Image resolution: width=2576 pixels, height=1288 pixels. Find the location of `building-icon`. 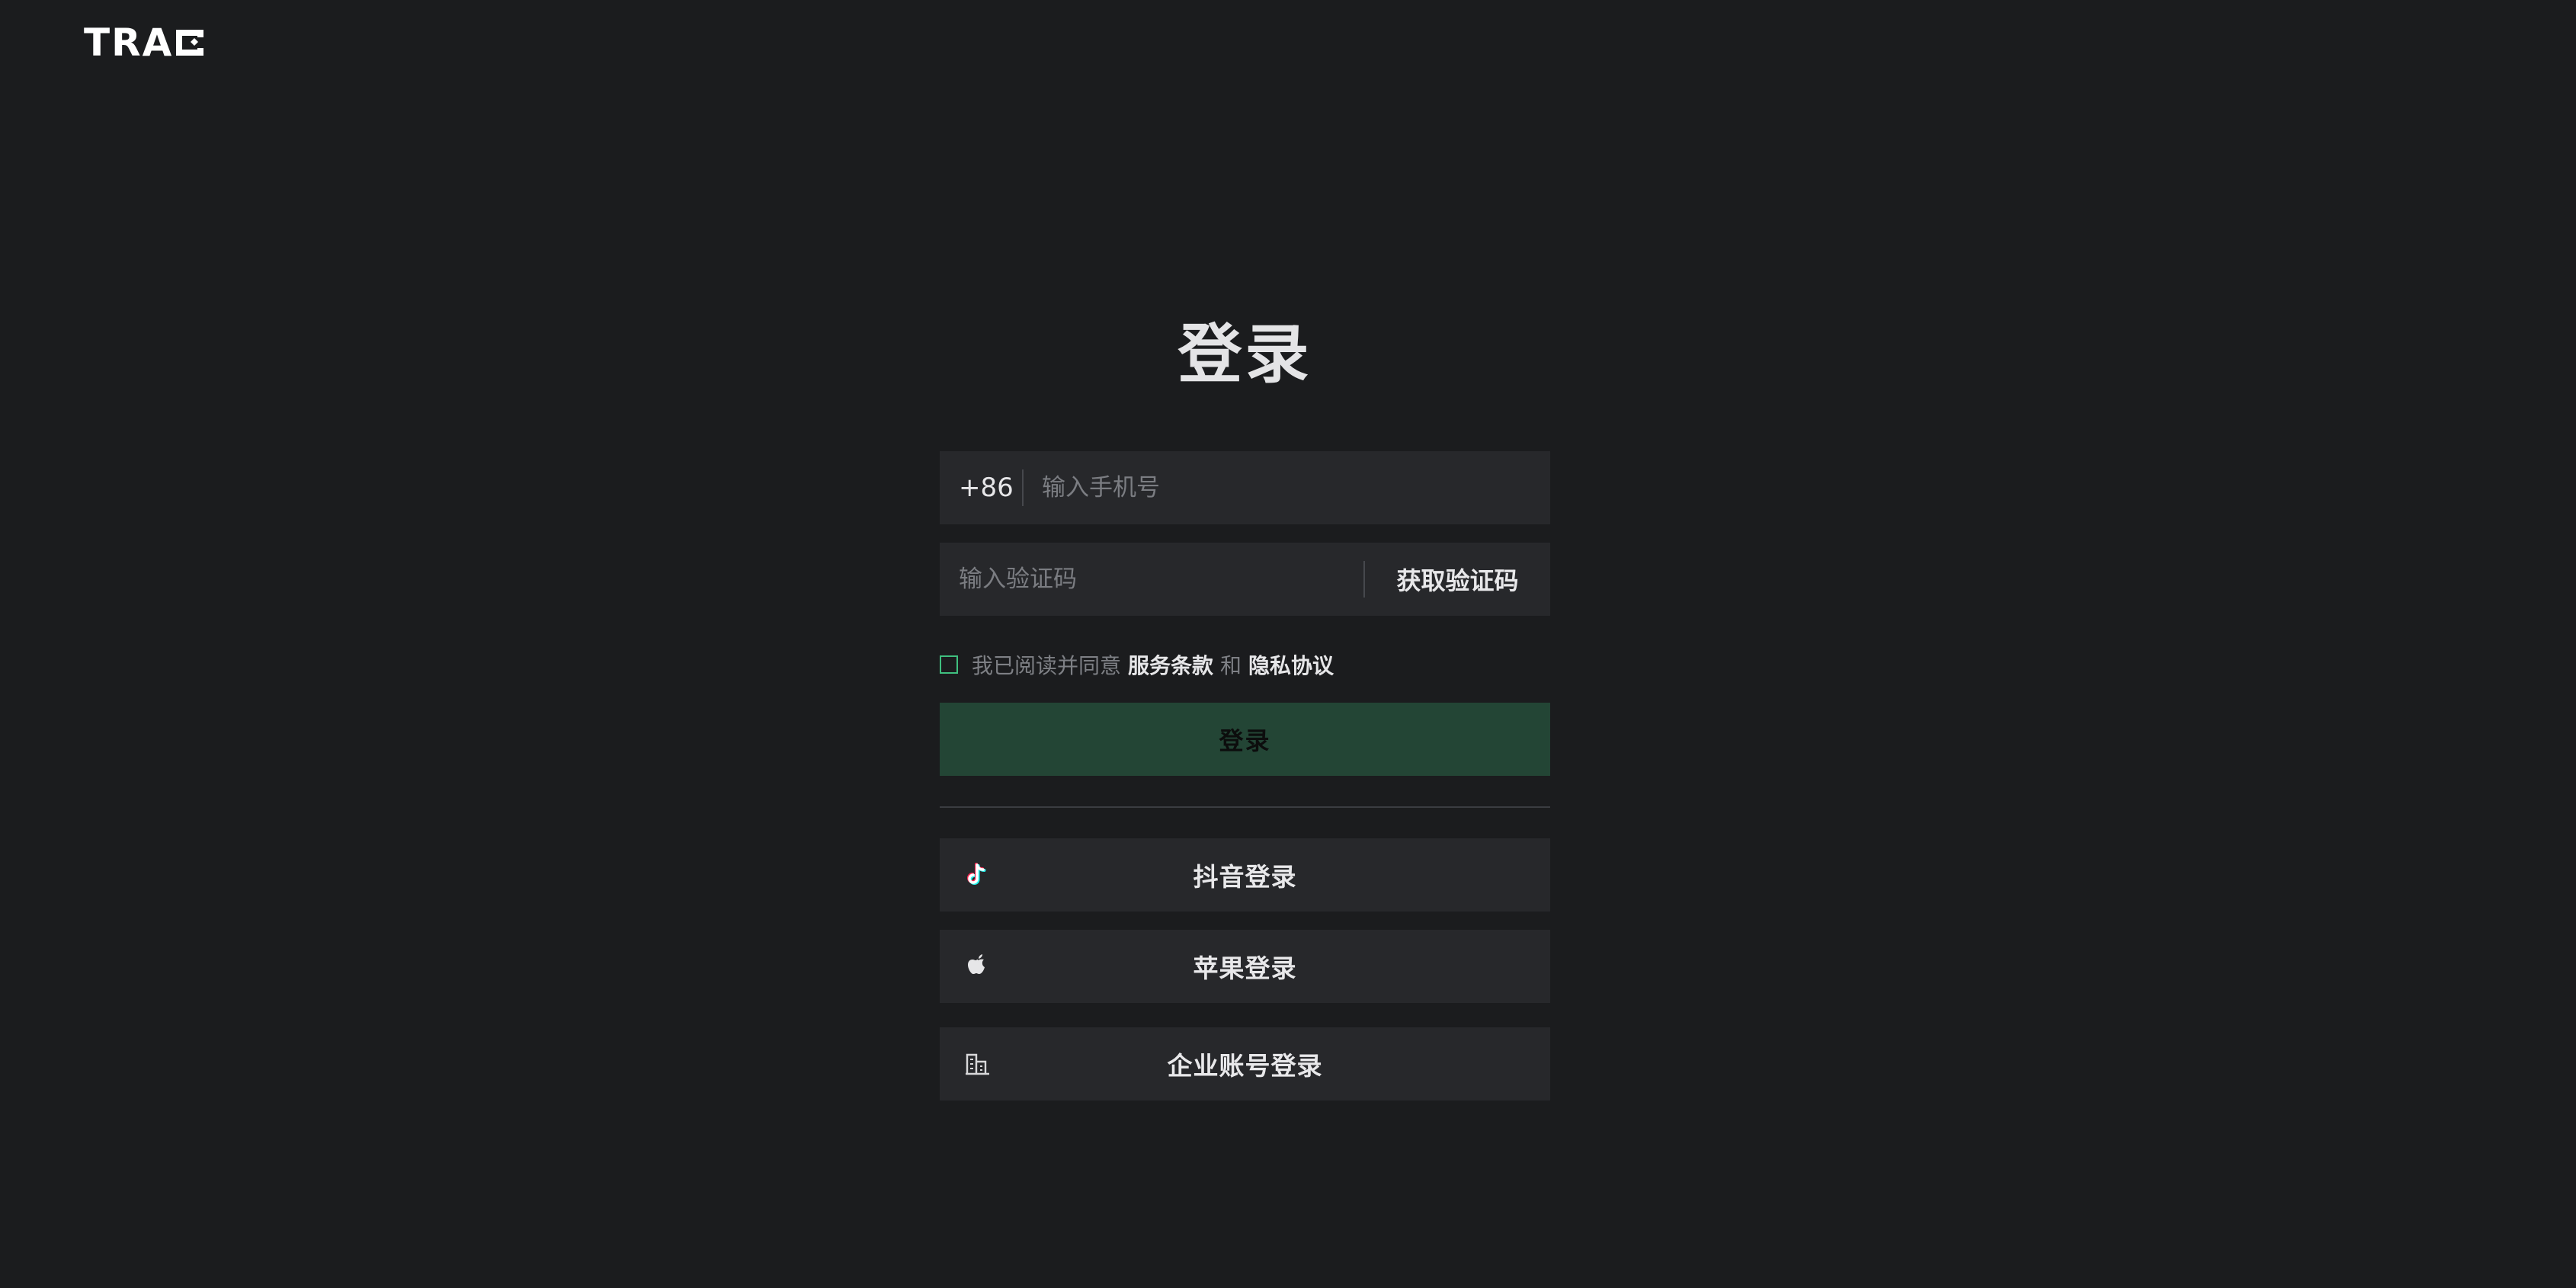

building-icon is located at coordinates (978, 1064).